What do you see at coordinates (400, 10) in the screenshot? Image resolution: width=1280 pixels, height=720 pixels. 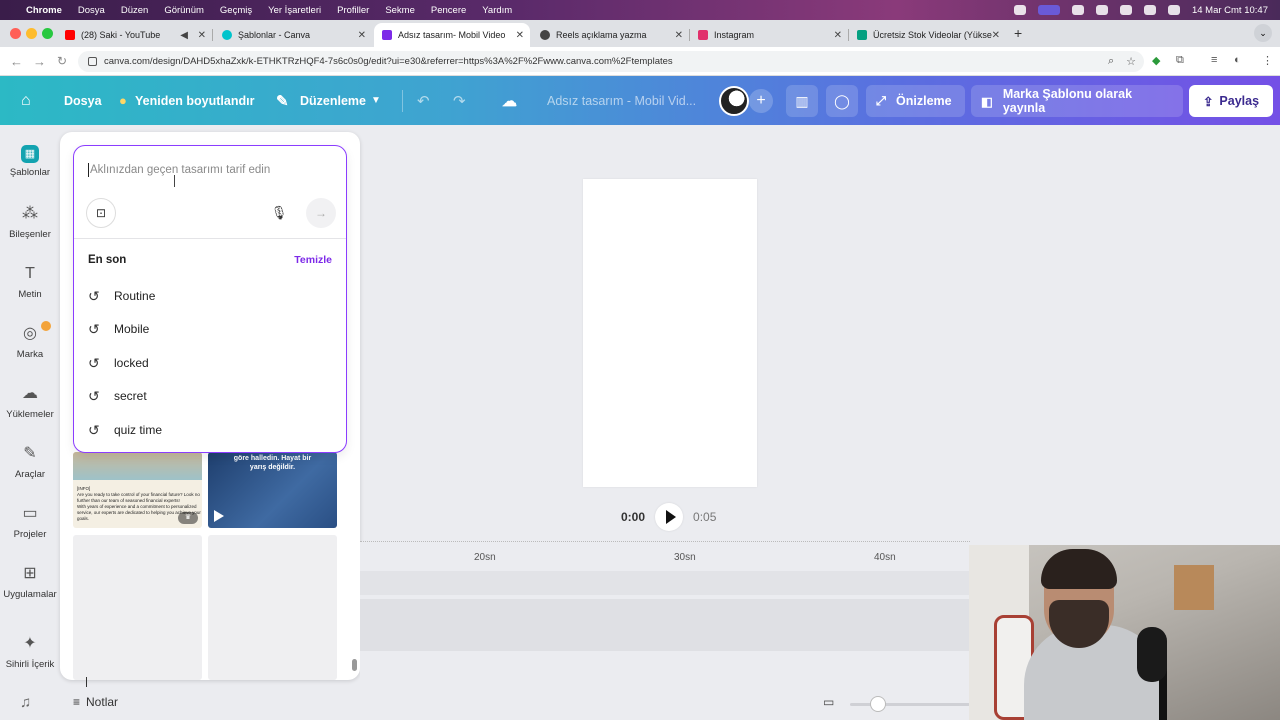 I see `menu-tab: Sekme` at bounding box center [400, 10].